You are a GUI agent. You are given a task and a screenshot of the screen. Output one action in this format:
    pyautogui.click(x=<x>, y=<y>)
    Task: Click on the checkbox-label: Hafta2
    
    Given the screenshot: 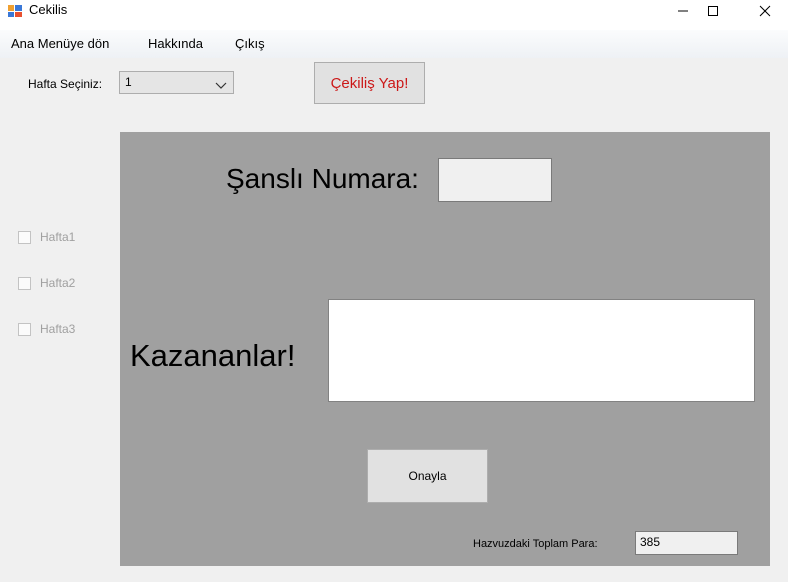 What is the action you would take?
    pyautogui.click(x=58, y=283)
    